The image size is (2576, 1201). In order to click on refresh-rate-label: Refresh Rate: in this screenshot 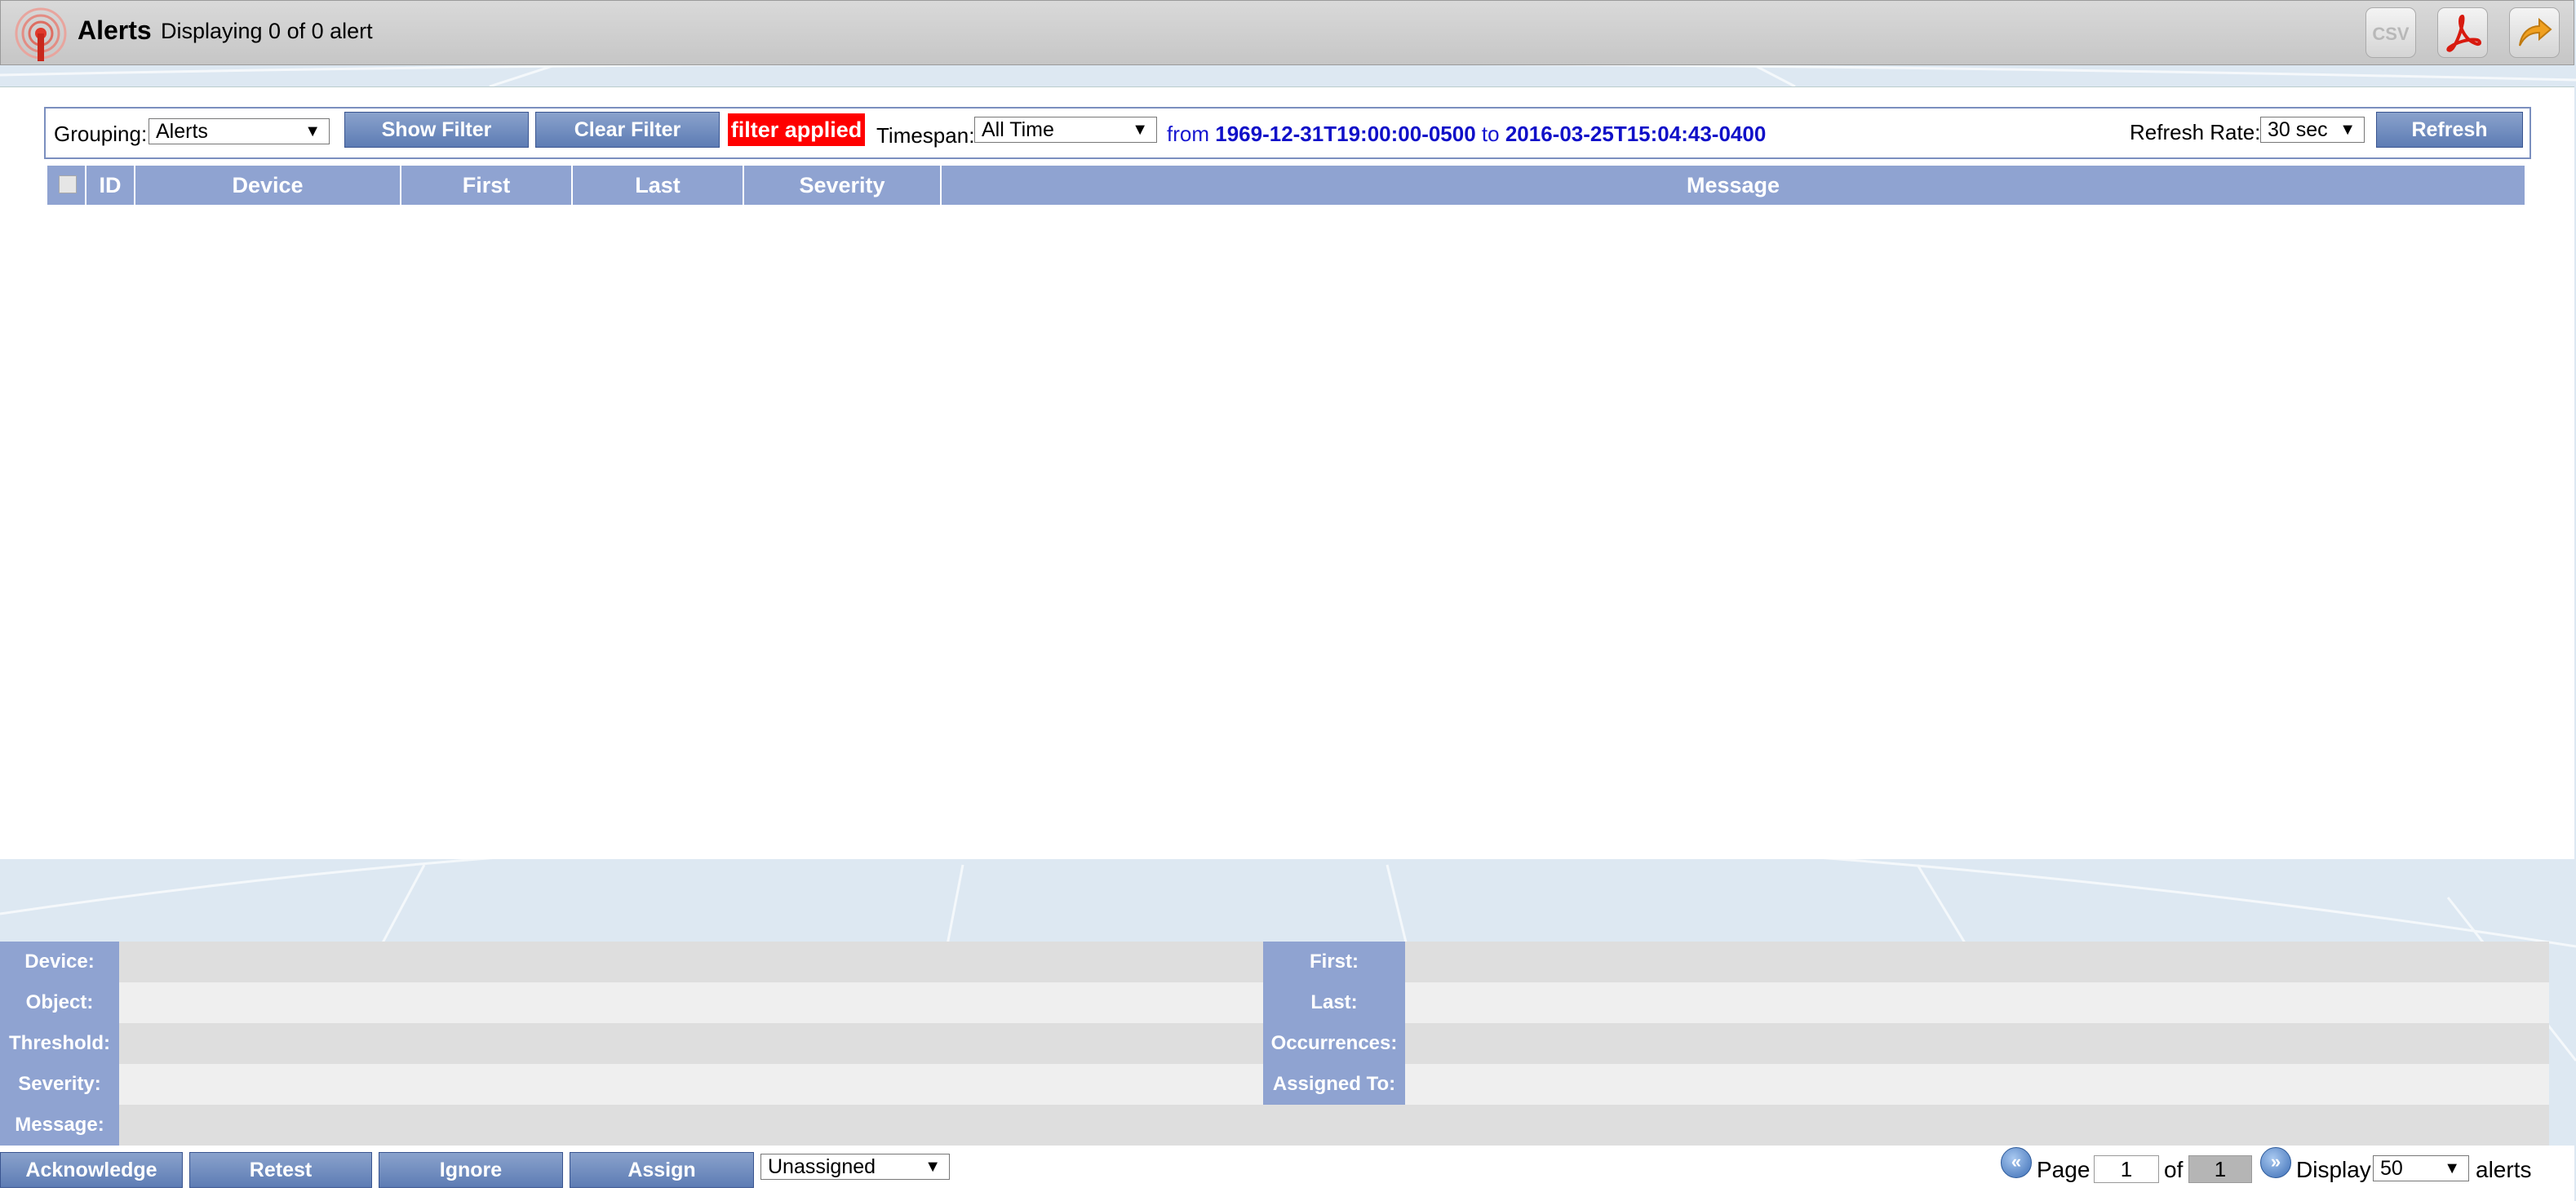, I will do `click(2195, 132)`.